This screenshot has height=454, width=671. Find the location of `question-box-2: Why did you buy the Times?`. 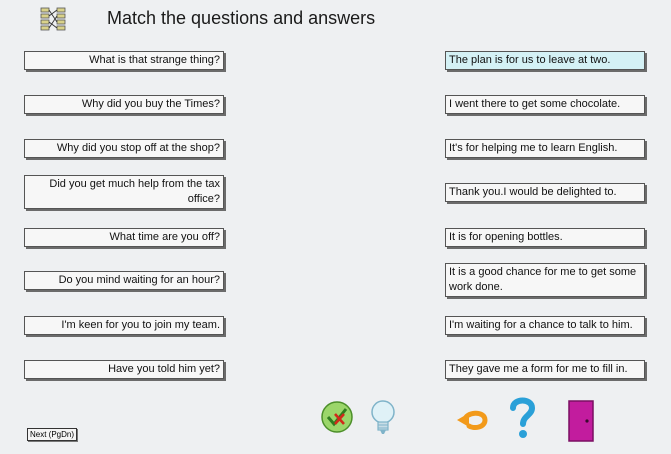

question-box-2: Why did you buy the Times? is located at coordinates (124, 104).